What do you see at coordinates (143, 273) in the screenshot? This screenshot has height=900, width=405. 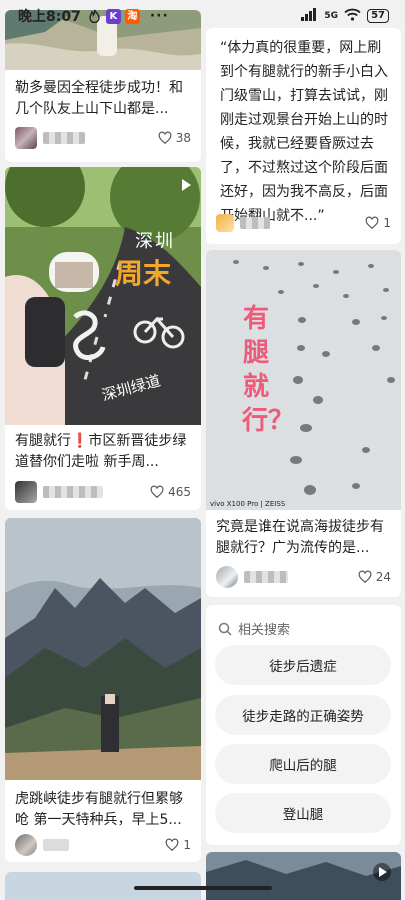 I see `overlay-text: 周末` at bounding box center [143, 273].